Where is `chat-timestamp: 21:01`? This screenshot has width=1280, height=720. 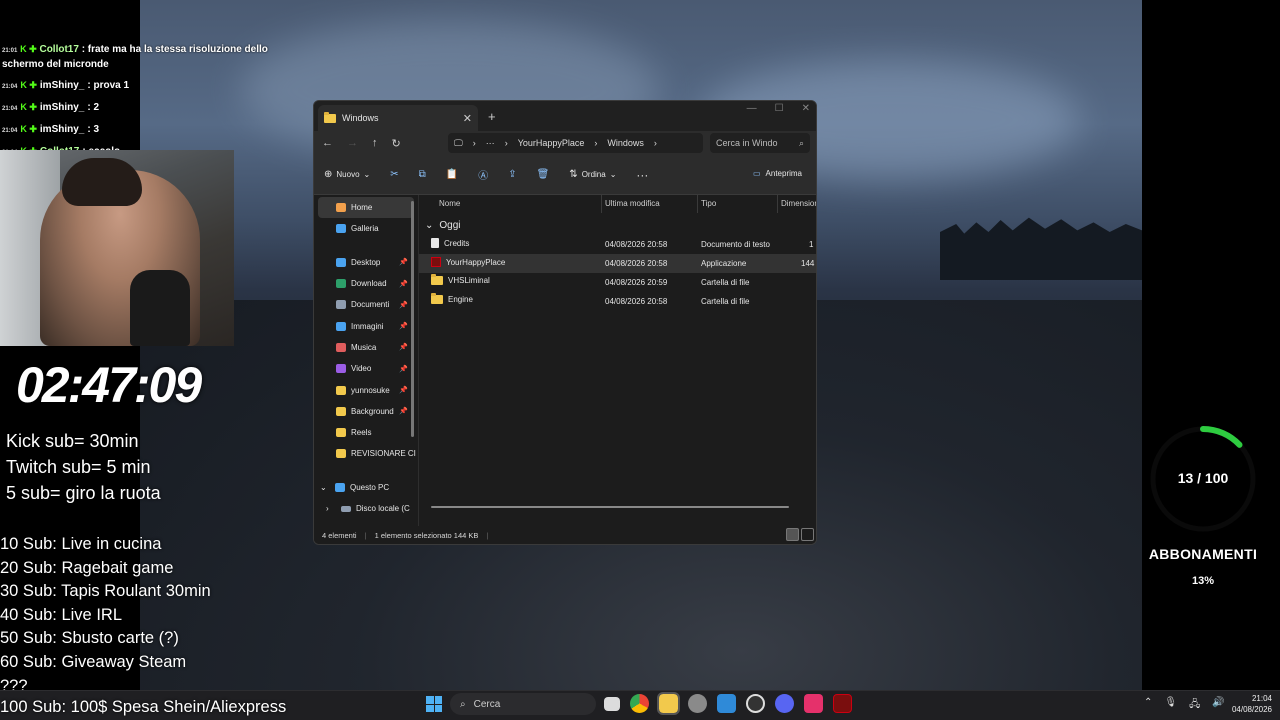 chat-timestamp: 21:01 is located at coordinates (10, 51).